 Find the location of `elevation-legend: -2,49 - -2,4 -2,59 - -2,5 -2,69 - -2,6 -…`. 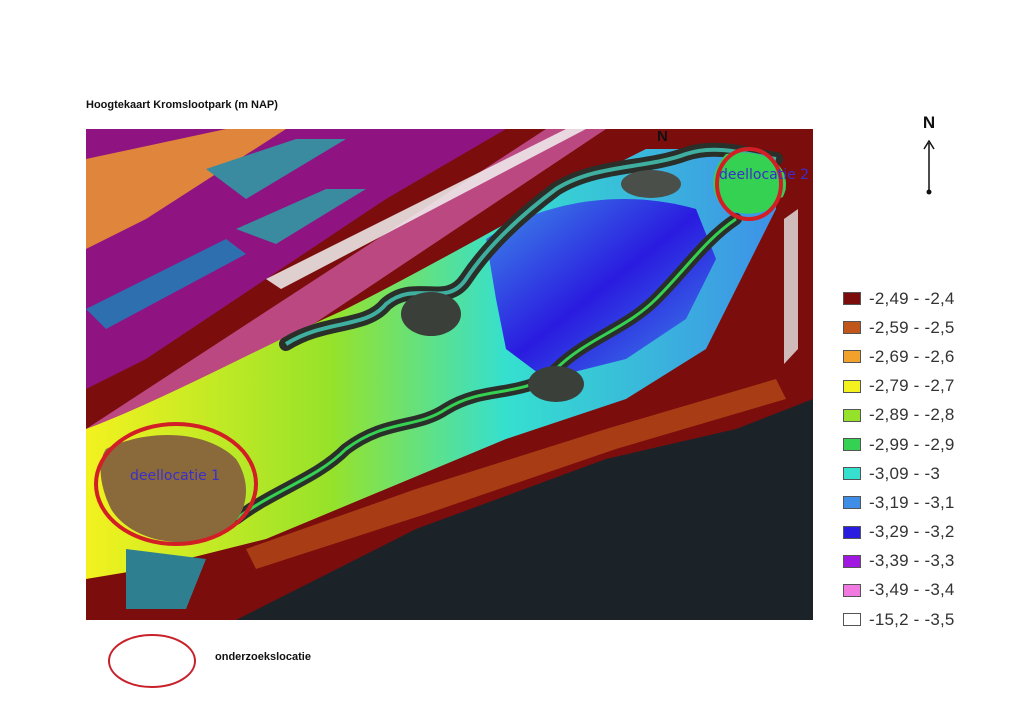

elevation-legend: -2,49 - -2,4 -2,59 - -2,5 -2,69 - -2,6 -… is located at coordinates (899, 459).